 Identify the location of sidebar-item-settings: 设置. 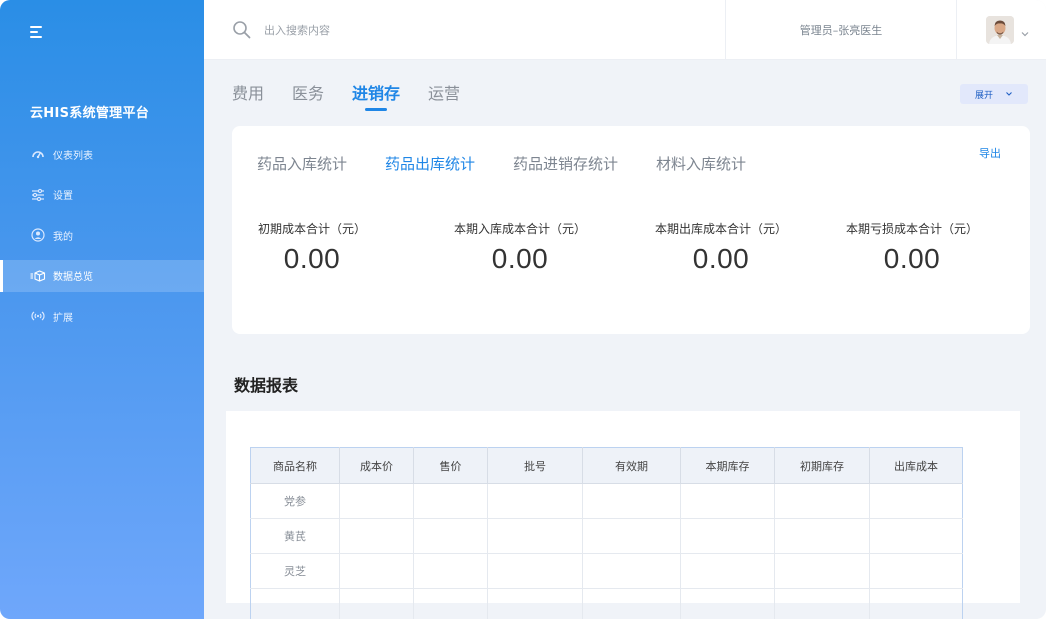
(102, 195).